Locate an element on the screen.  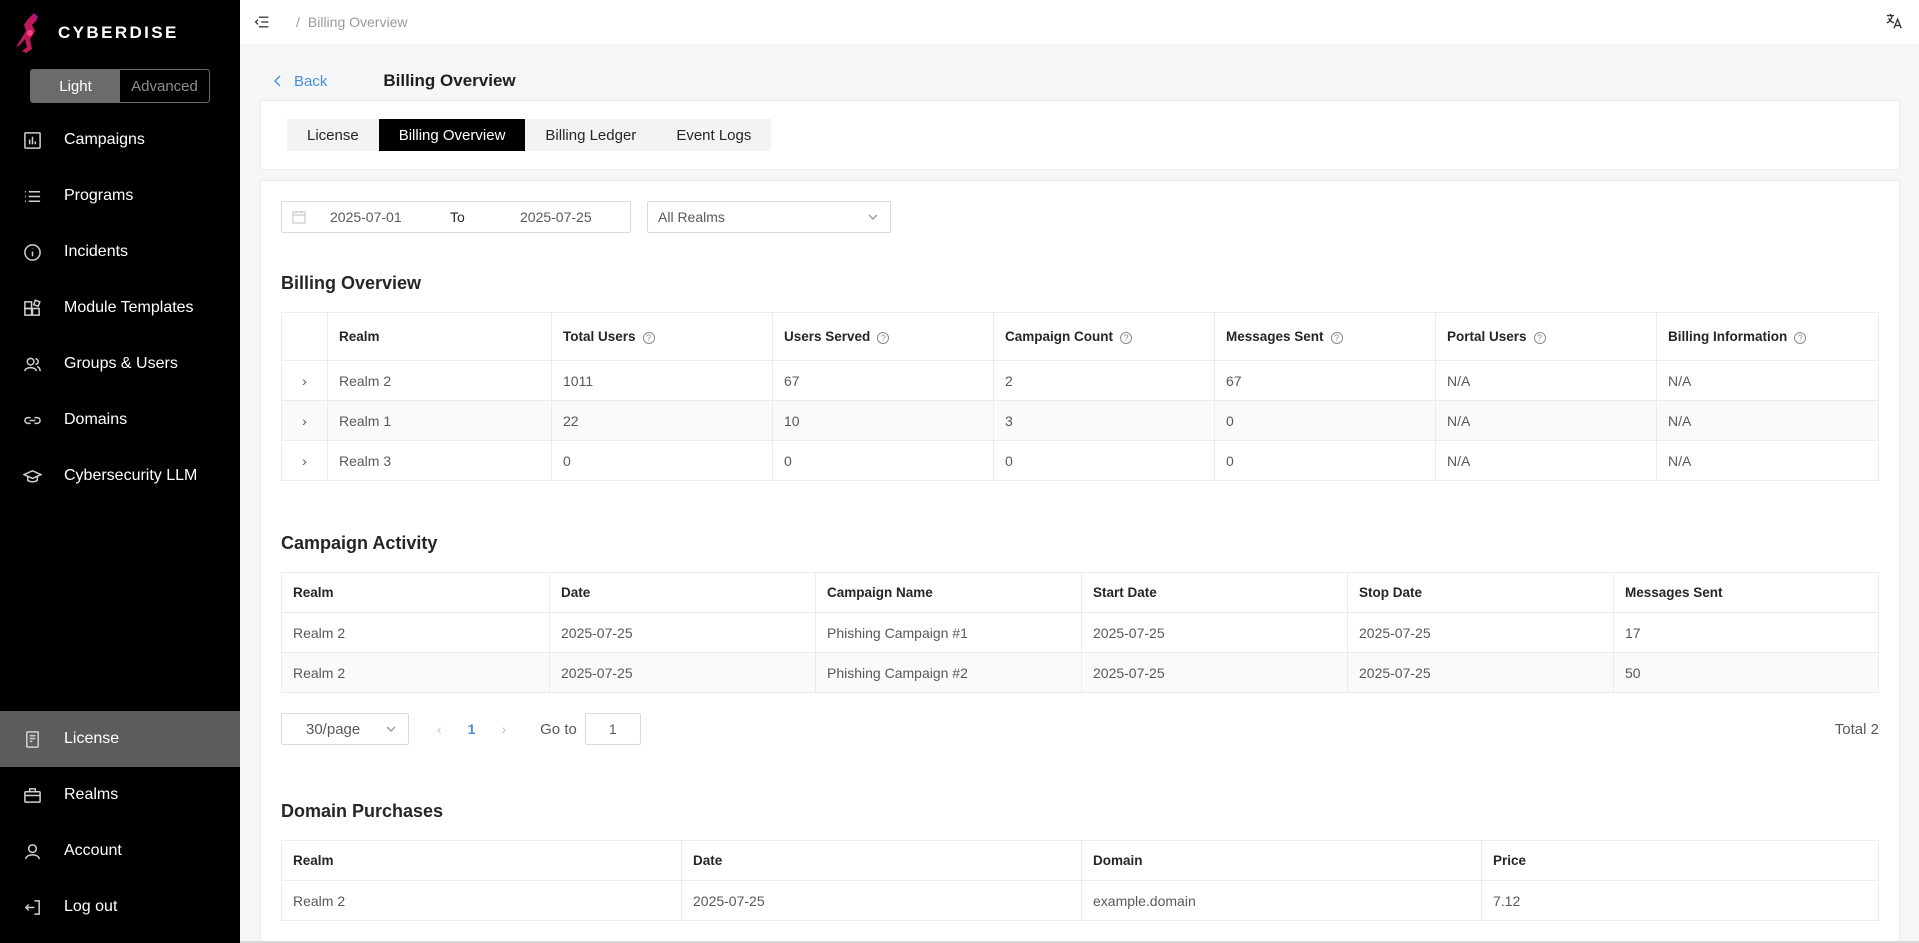
user-icon is located at coordinates (32, 851).